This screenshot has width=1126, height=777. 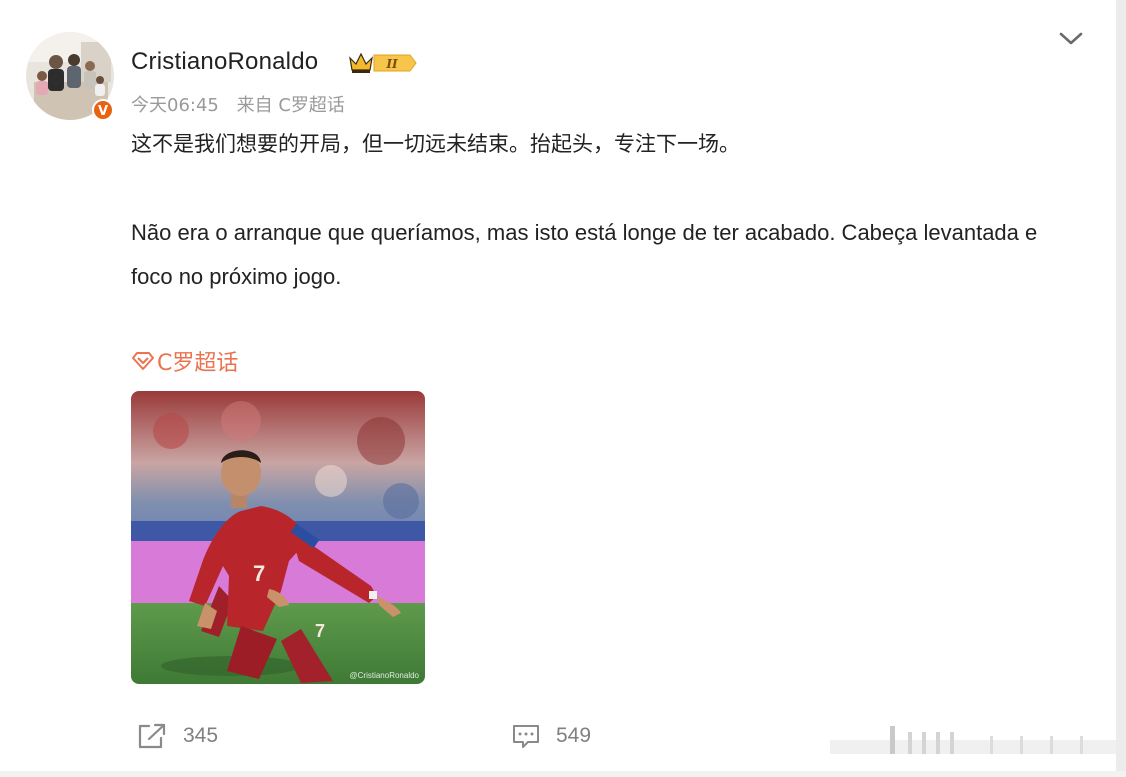 I want to click on author-name: CristianoRonaldo, so click(x=224, y=62).